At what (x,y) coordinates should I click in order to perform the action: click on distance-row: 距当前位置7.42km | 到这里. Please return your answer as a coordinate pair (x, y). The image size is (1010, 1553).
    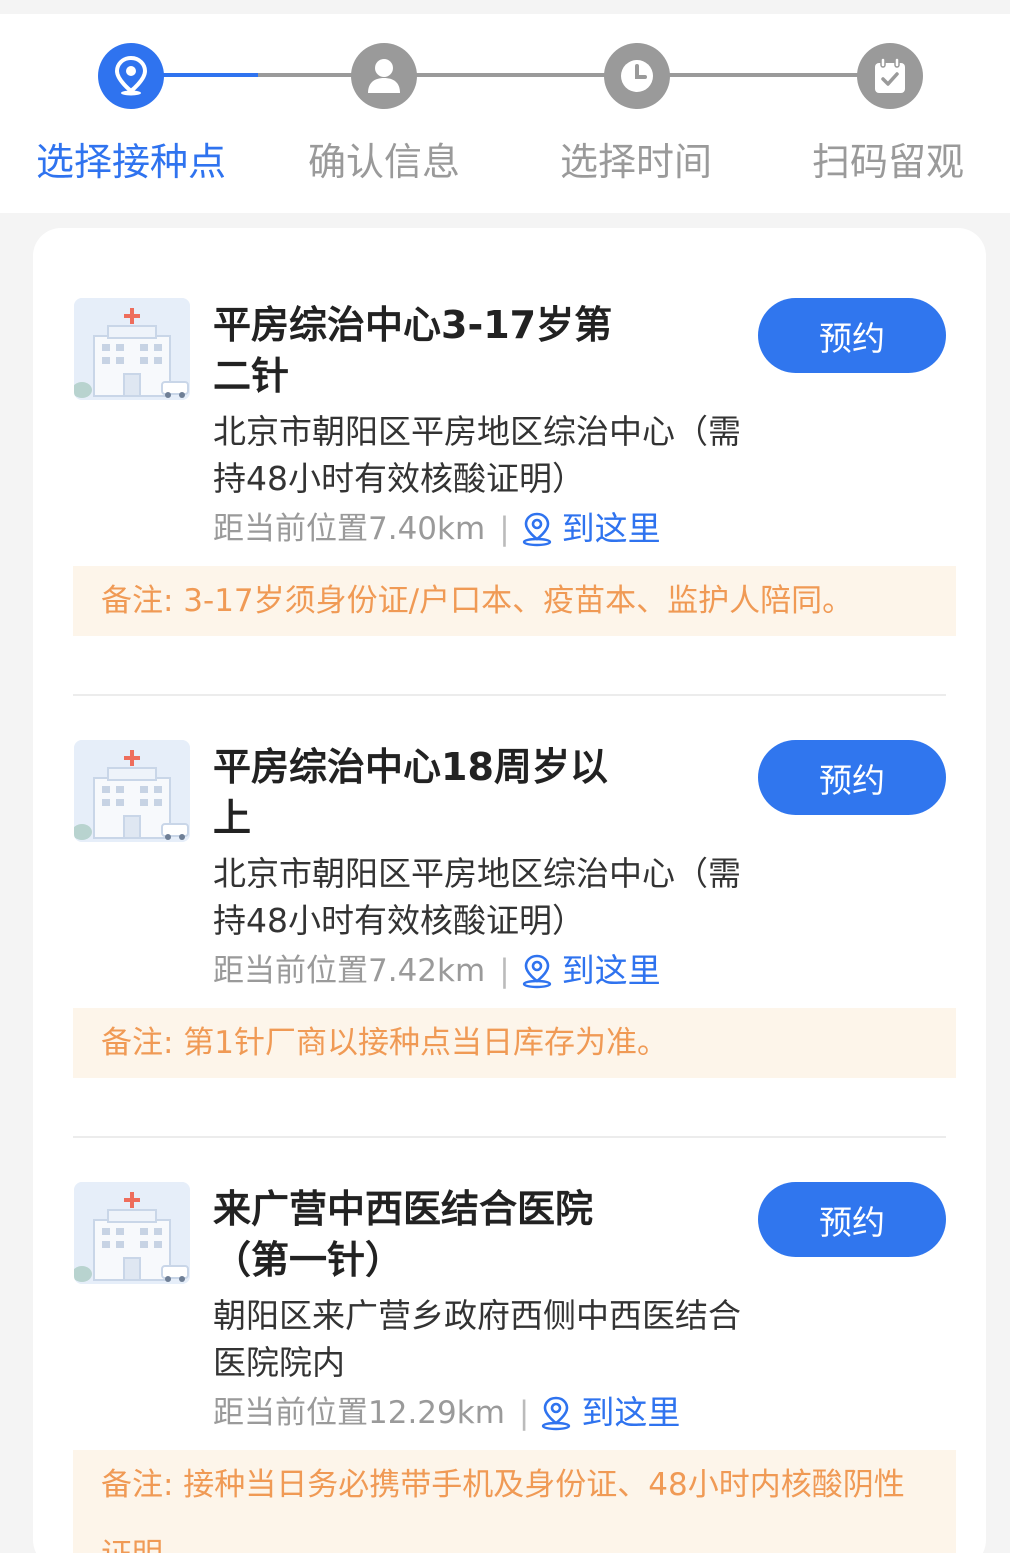
    Looking at the image, I should click on (437, 971).